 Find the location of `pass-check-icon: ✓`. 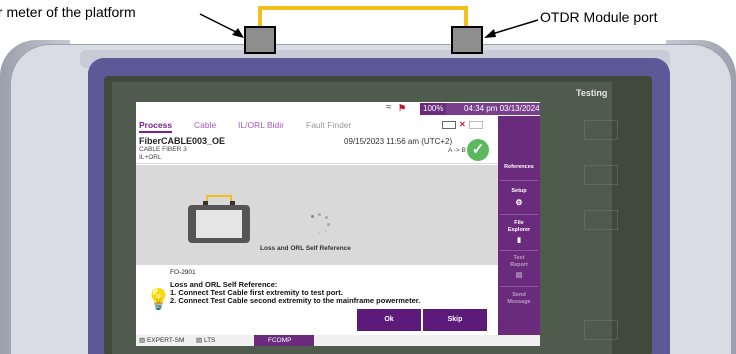

pass-check-icon: ✓ is located at coordinates (478, 150).